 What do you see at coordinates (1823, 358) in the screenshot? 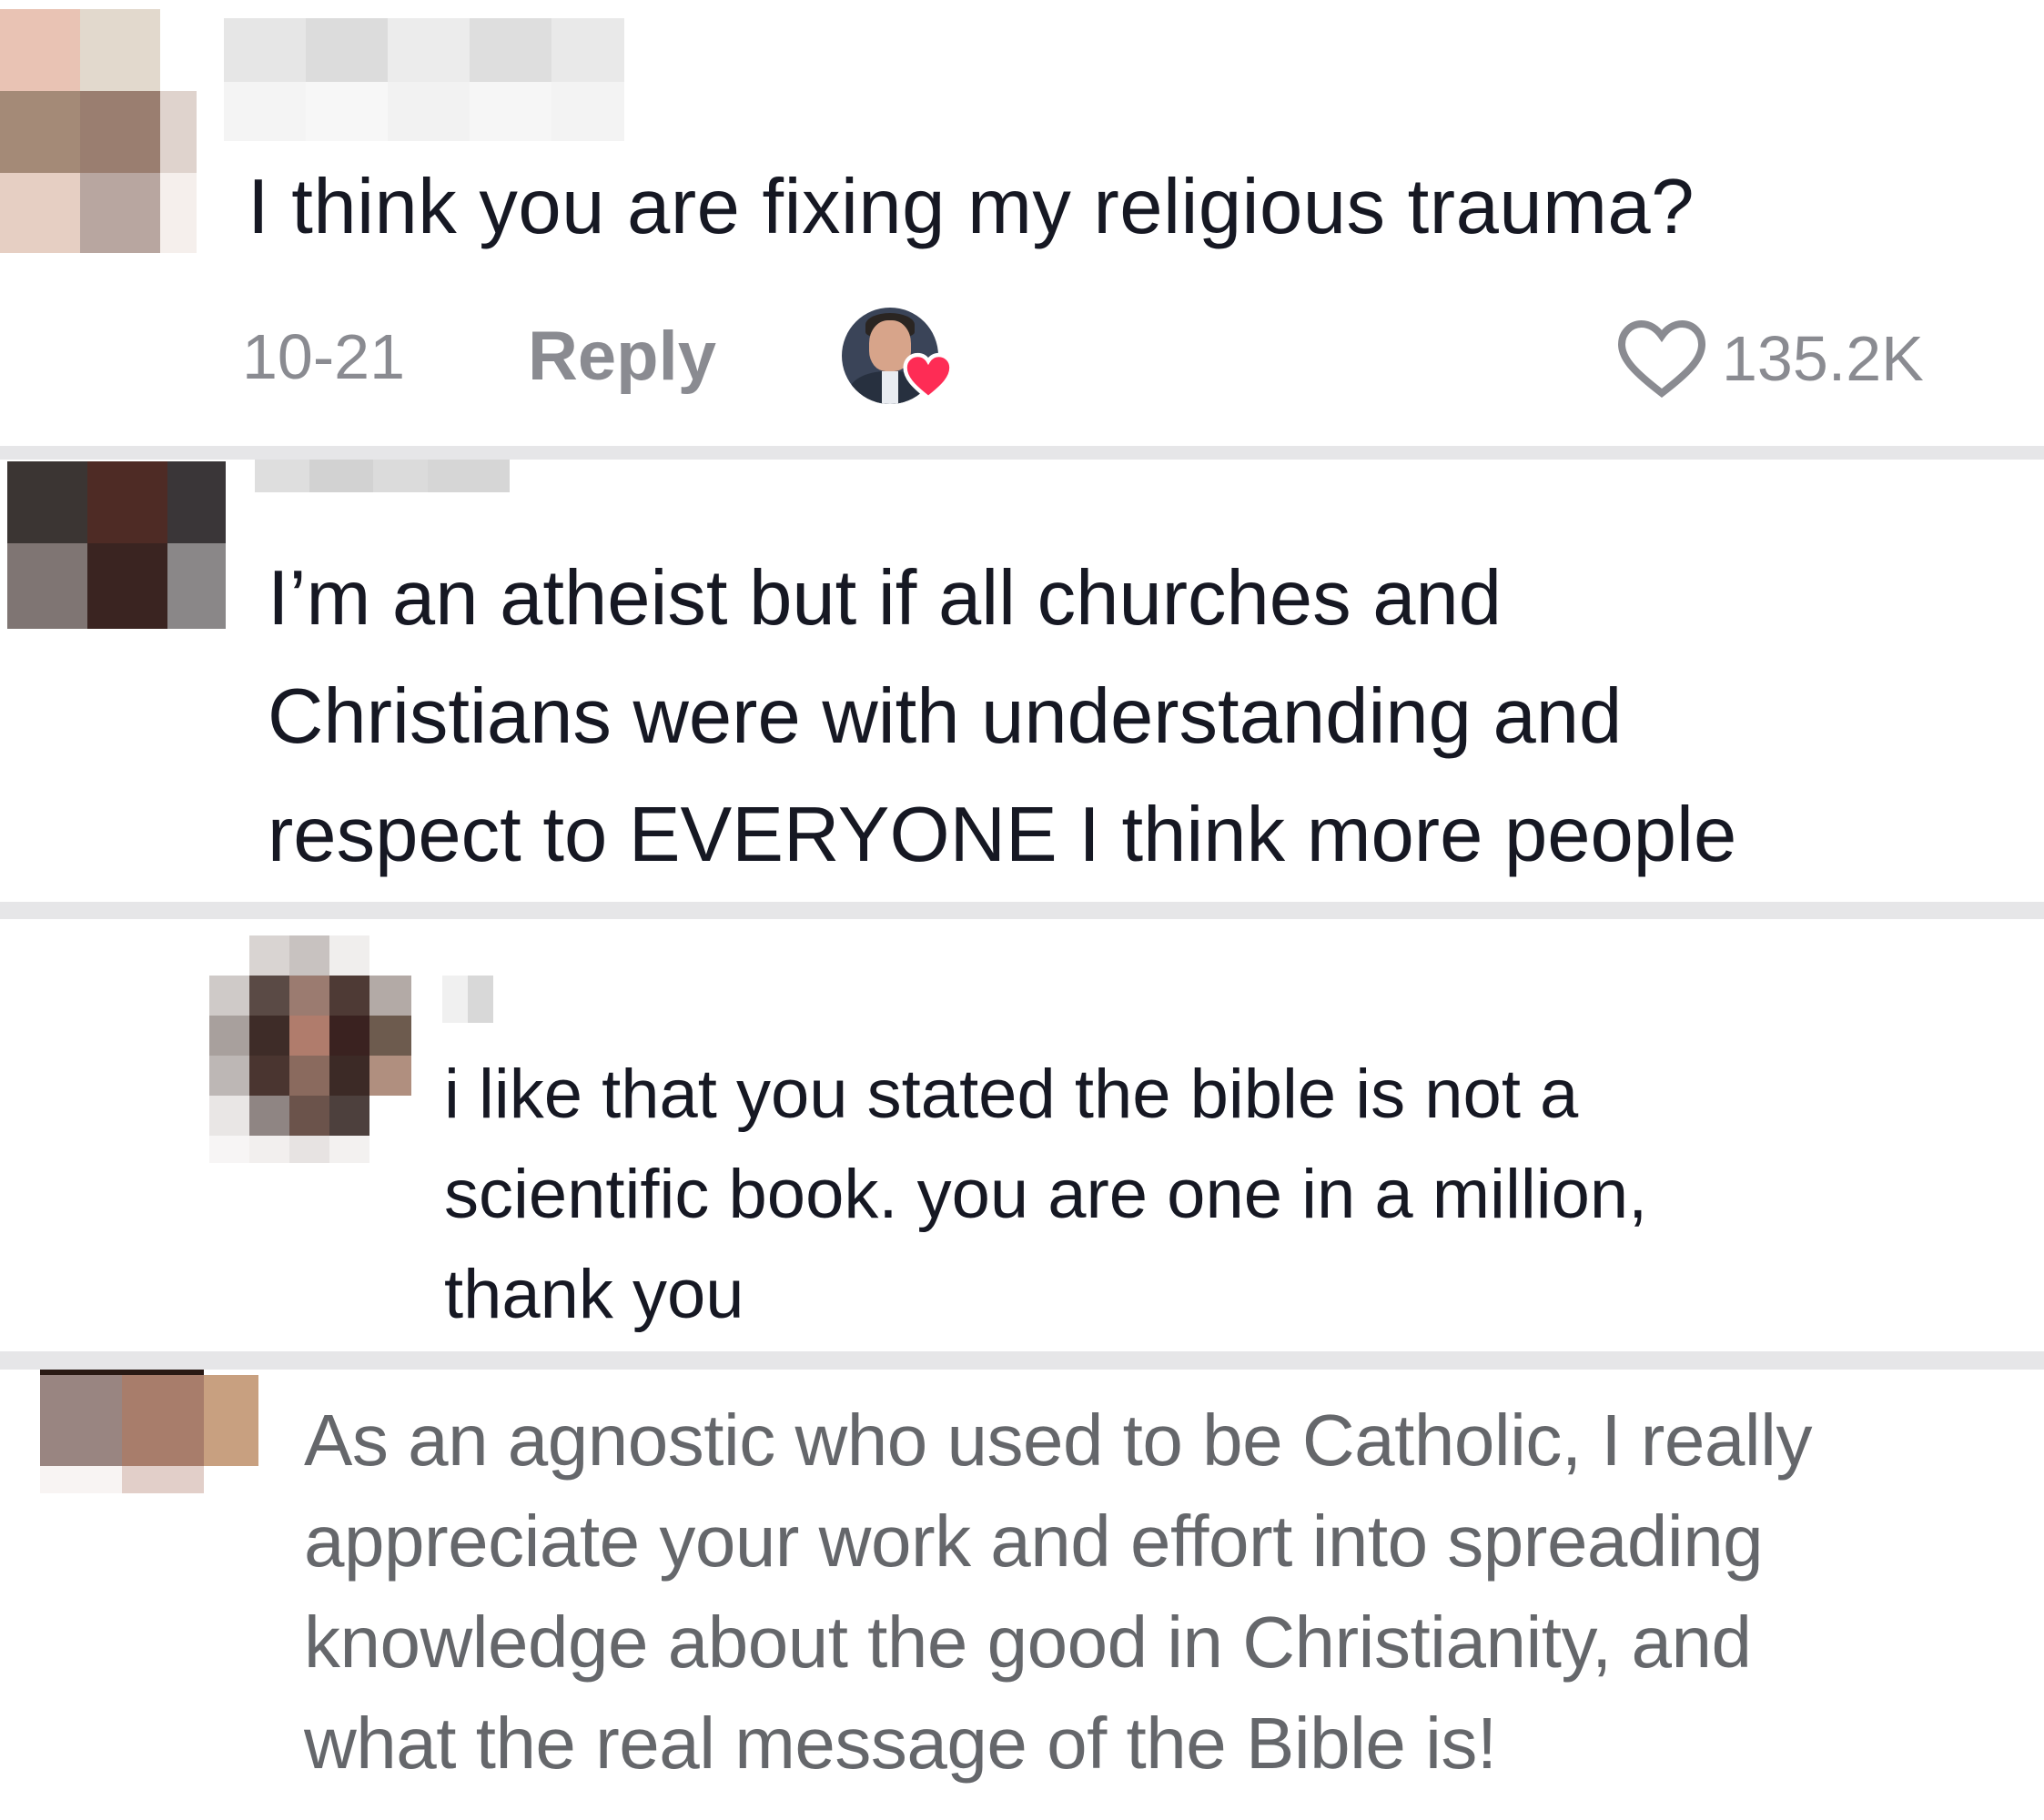
I see `like-count: 135.2K` at bounding box center [1823, 358].